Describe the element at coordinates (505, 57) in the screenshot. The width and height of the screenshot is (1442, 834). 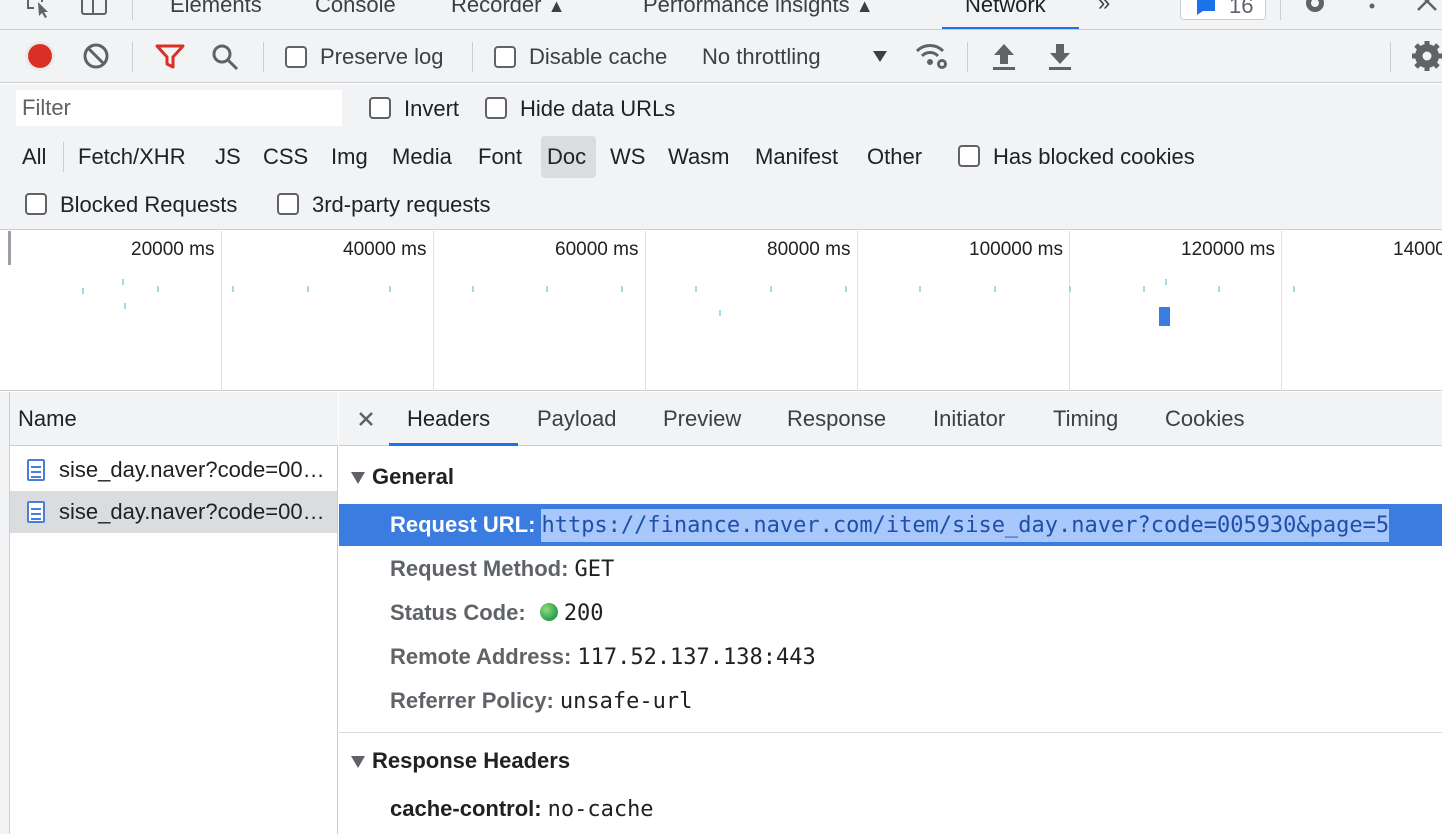
I see `disable-cache-checkbox` at that location.